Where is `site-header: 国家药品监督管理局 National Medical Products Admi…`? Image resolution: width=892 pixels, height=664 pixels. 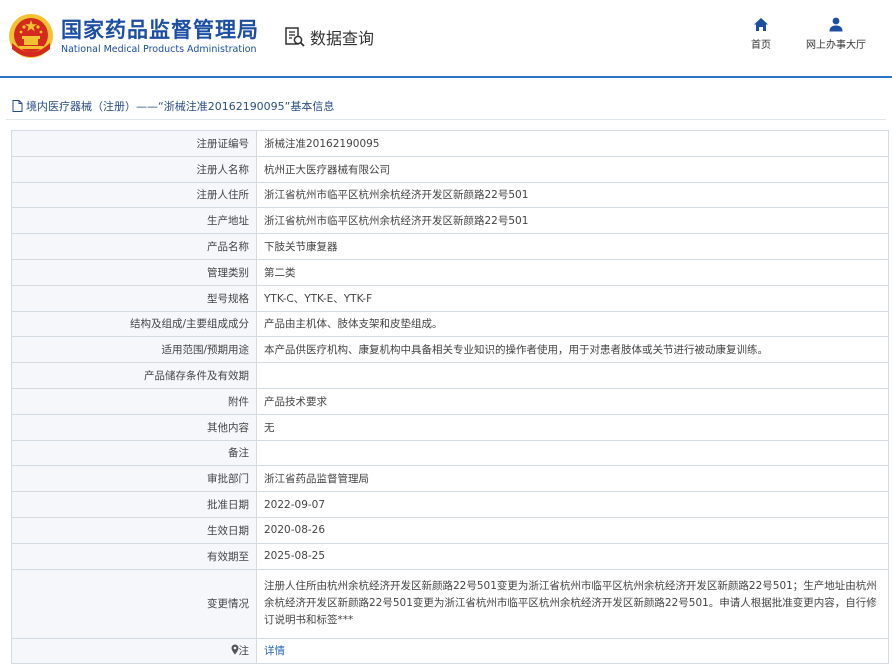
site-header: 国家药品监督管理局 National Medical Products Admi… is located at coordinates (446, 38).